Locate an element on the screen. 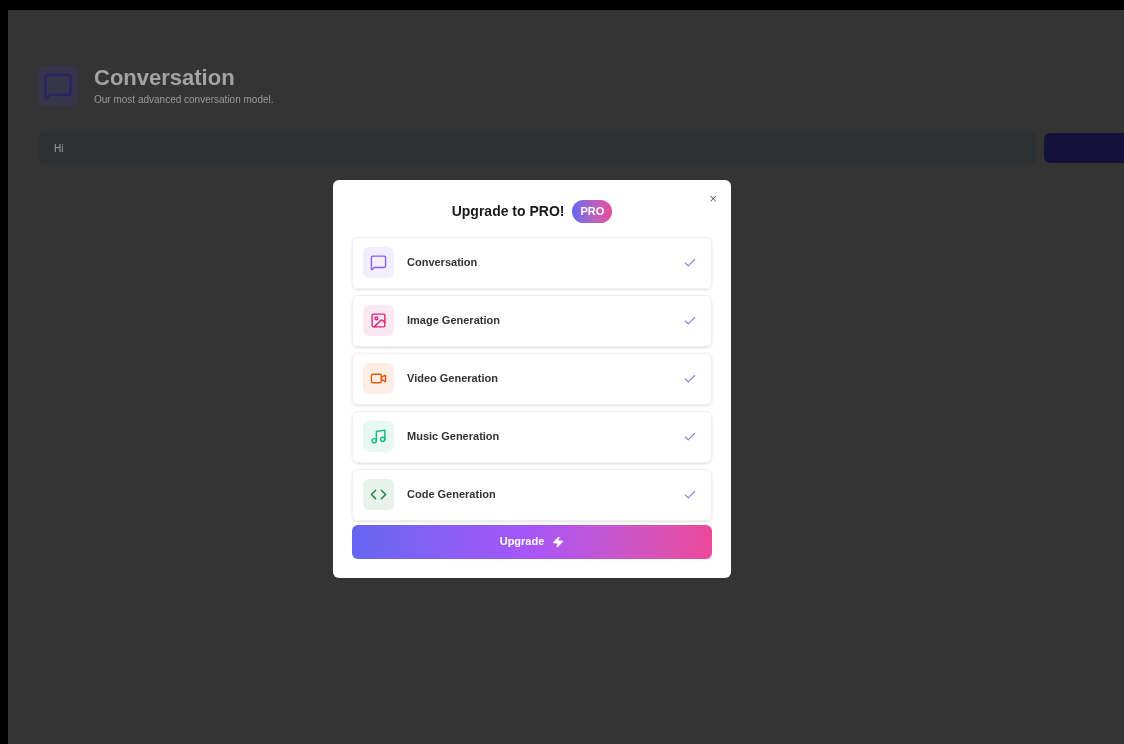 The width and height of the screenshot is (1124, 744). pro-badge: PRO is located at coordinates (592, 211).